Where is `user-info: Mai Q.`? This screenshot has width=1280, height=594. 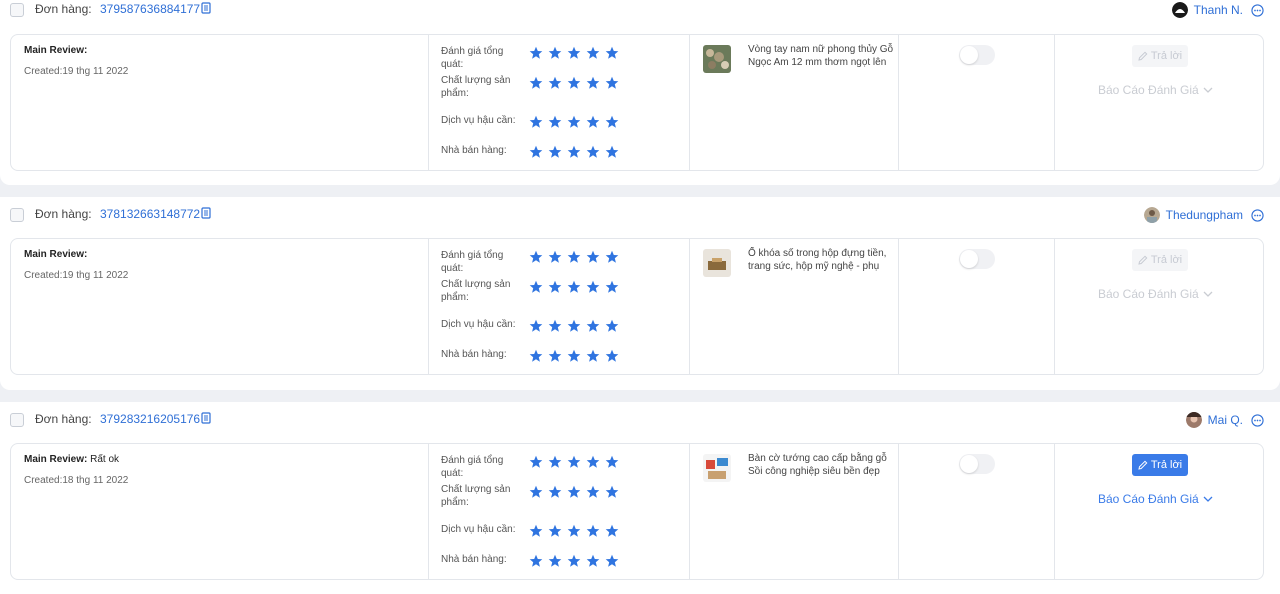
user-info: Mai Q. is located at coordinates (1224, 420).